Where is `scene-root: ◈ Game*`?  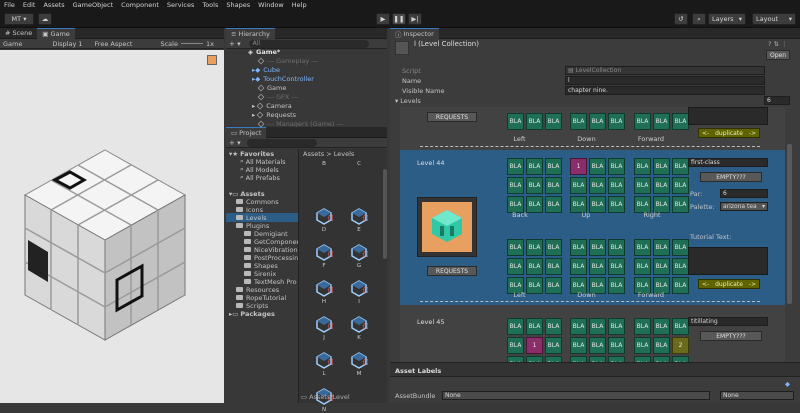 scene-root: ◈ Game* is located at coordinates (264, 51).